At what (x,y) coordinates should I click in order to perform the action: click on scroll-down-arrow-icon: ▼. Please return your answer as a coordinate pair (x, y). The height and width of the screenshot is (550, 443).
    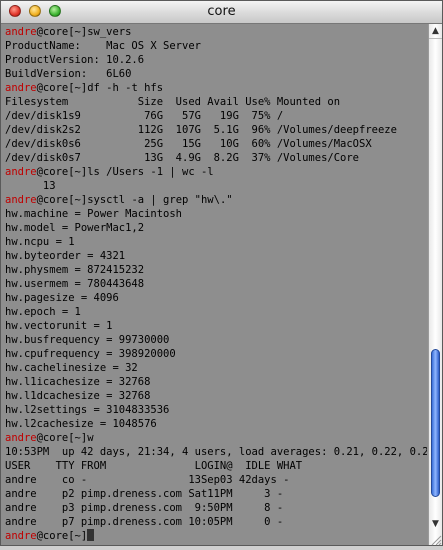
    Looking at the image, I should click on (435, 524).